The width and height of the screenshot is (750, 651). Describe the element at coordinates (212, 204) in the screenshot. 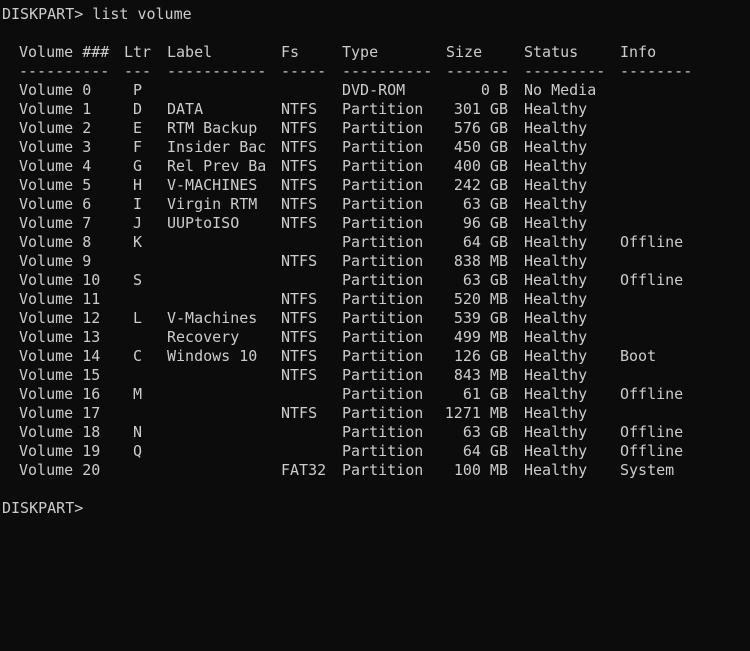

I see `label-cell: Virgin RTM` at that location.